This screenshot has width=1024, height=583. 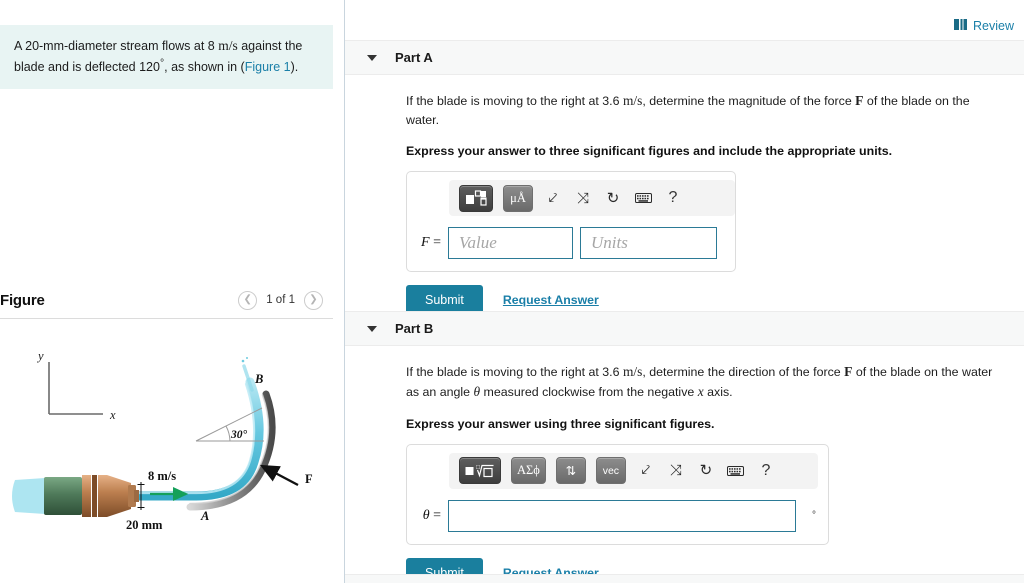 I want to click on figure-diagram: y x 20 mm 8 m/s 30° F A B, so click(x=166, y=445).